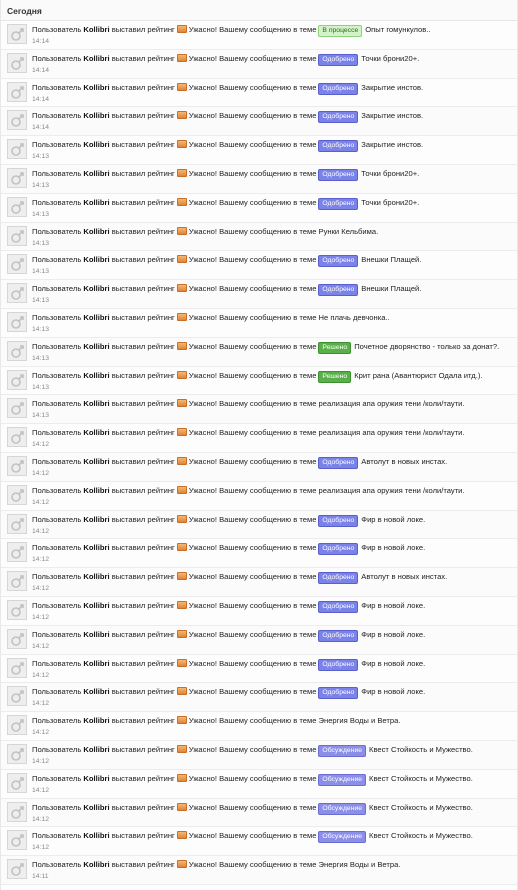 The width and height of the screenshot is (518, 890). What do you see at coordinates (426, 346) in the screenshot?
I see `thread-title-link: Почетное дворянство - только за донат?.` at bounding box center [426, 346].